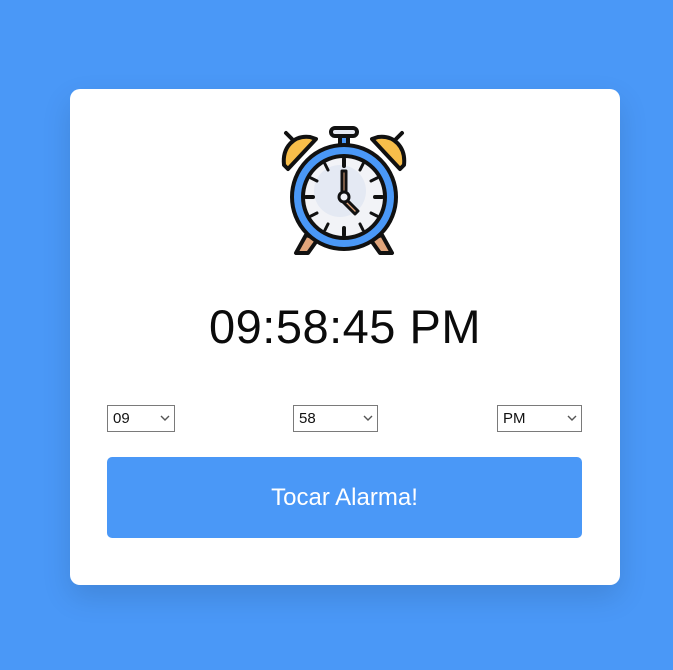 The width and height of the screenshot is (673, 670). Describe the element at coordinates (307, 418) in the screenshot. I see `minute-select-value: 58` at that location.